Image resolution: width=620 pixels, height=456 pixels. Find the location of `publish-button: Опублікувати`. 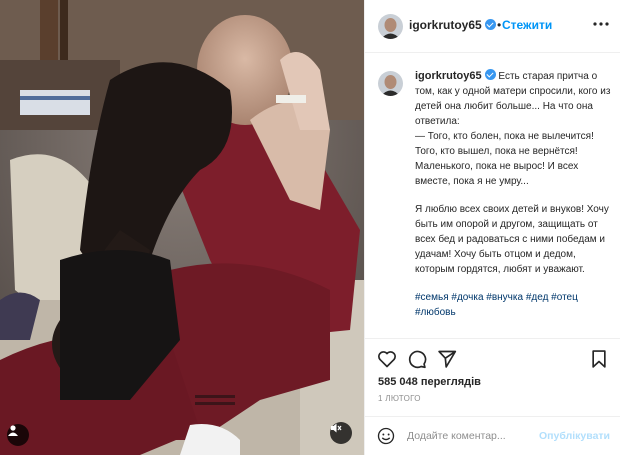

publish-button: Опублікувати is located at coordinates (574, 436).